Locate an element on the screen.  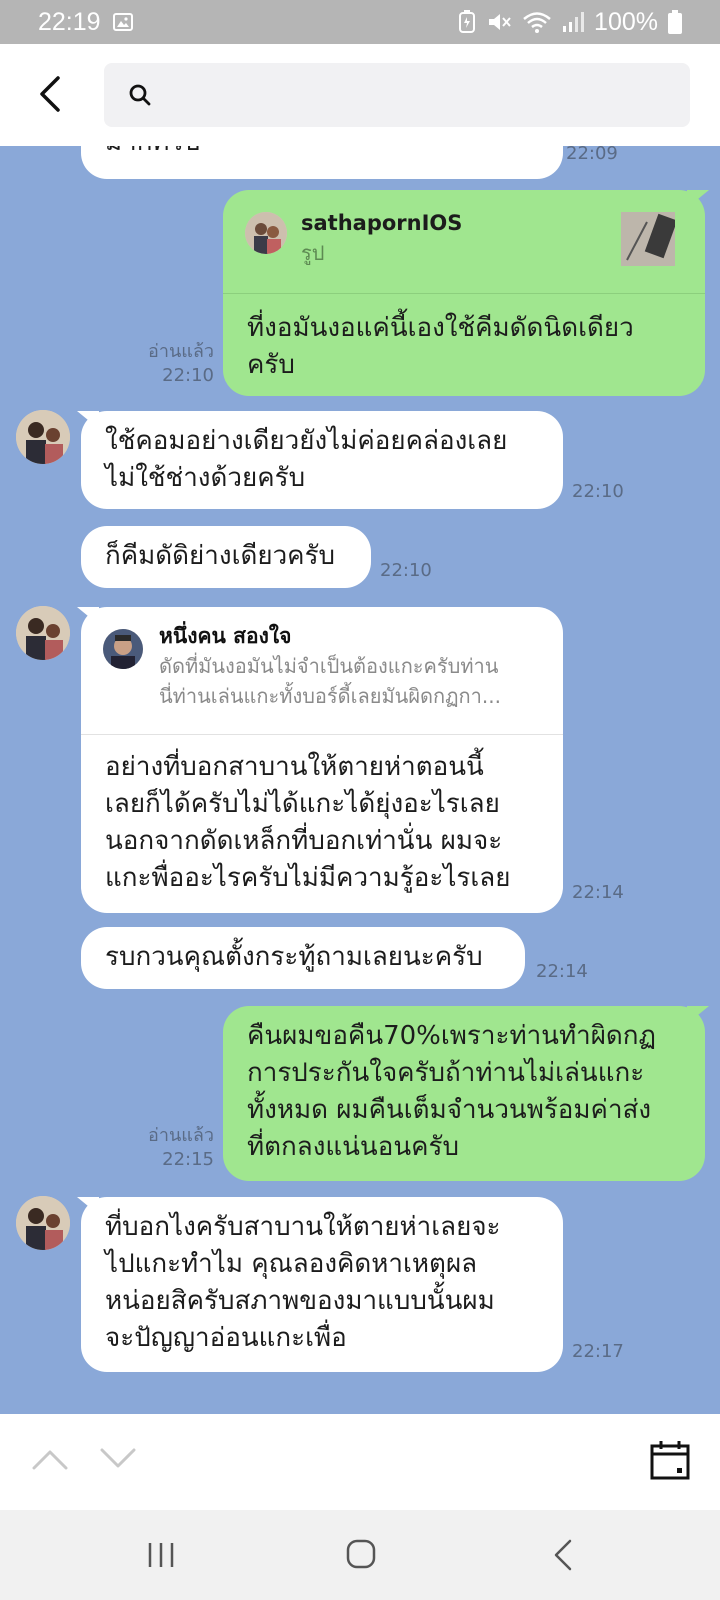
search-icon is located at coordinates (140, 95).